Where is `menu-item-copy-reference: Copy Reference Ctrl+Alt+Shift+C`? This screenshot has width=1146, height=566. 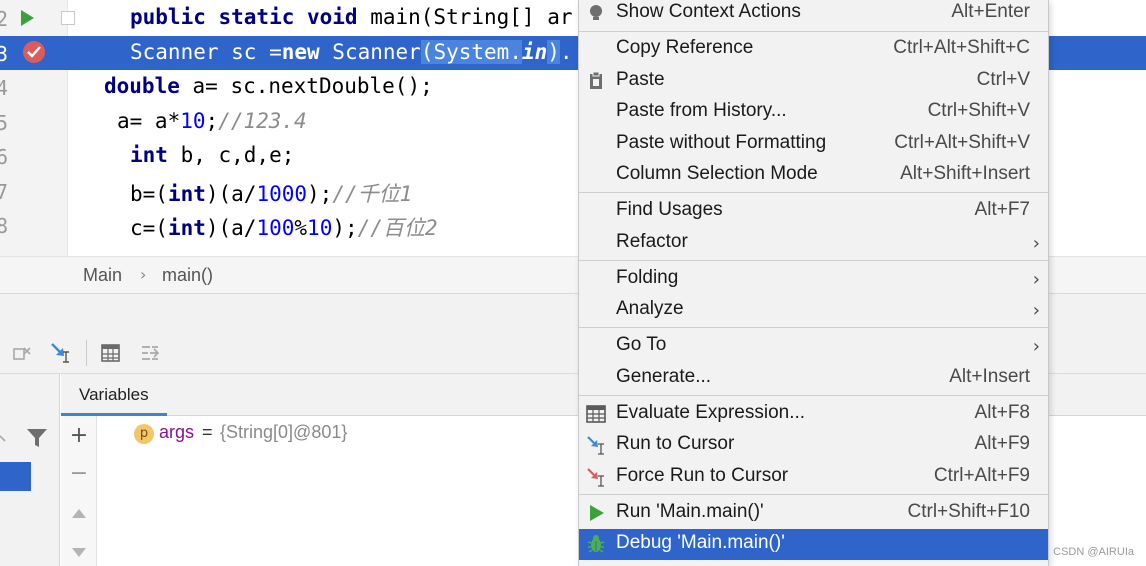 menu-item-copy-reference: Copy Reference Ctrl+Alt+Shift+C is located at coordinates (813, 49).